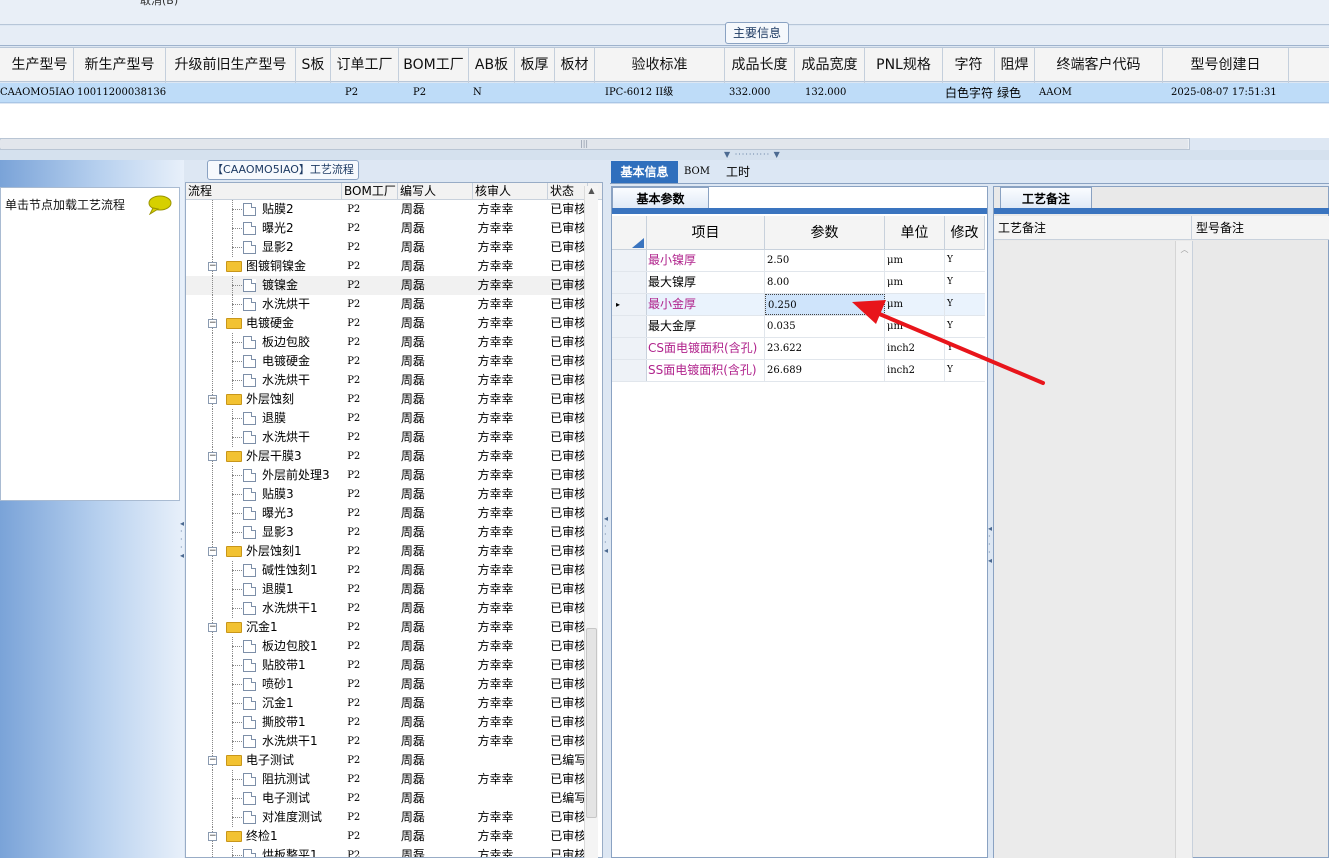 The width and height of the screenshot is (1329, 858). What do you see at coordinates (969, 65) in the screenshot?
I see `main-col-header: 字符` at bounding box center [969, 65].